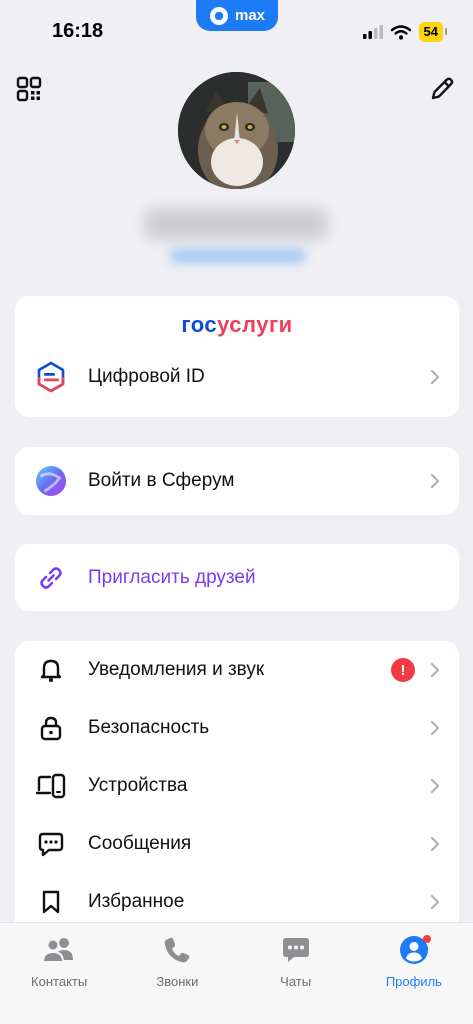  Describe the element at coordinates (413, 981) in the screenshot. I see `tab-label: Профиль` at that location.